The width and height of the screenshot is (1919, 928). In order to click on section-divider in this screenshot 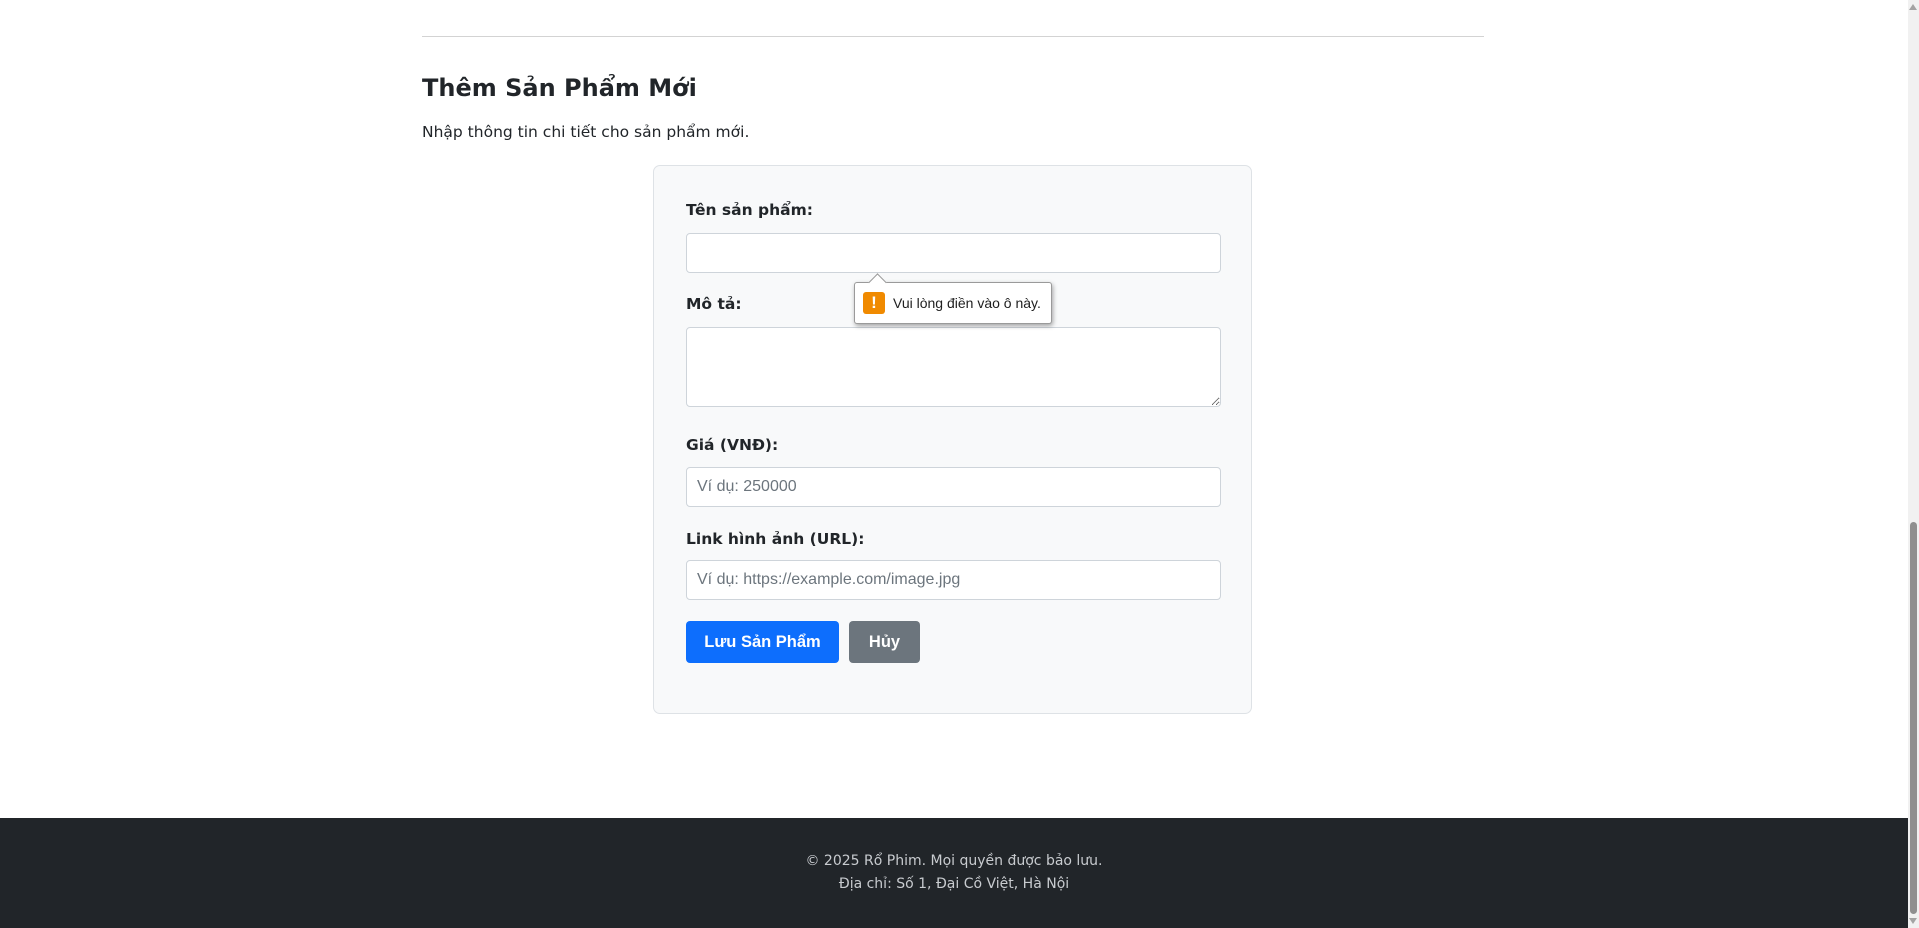, I will do `click(953, 36)`.